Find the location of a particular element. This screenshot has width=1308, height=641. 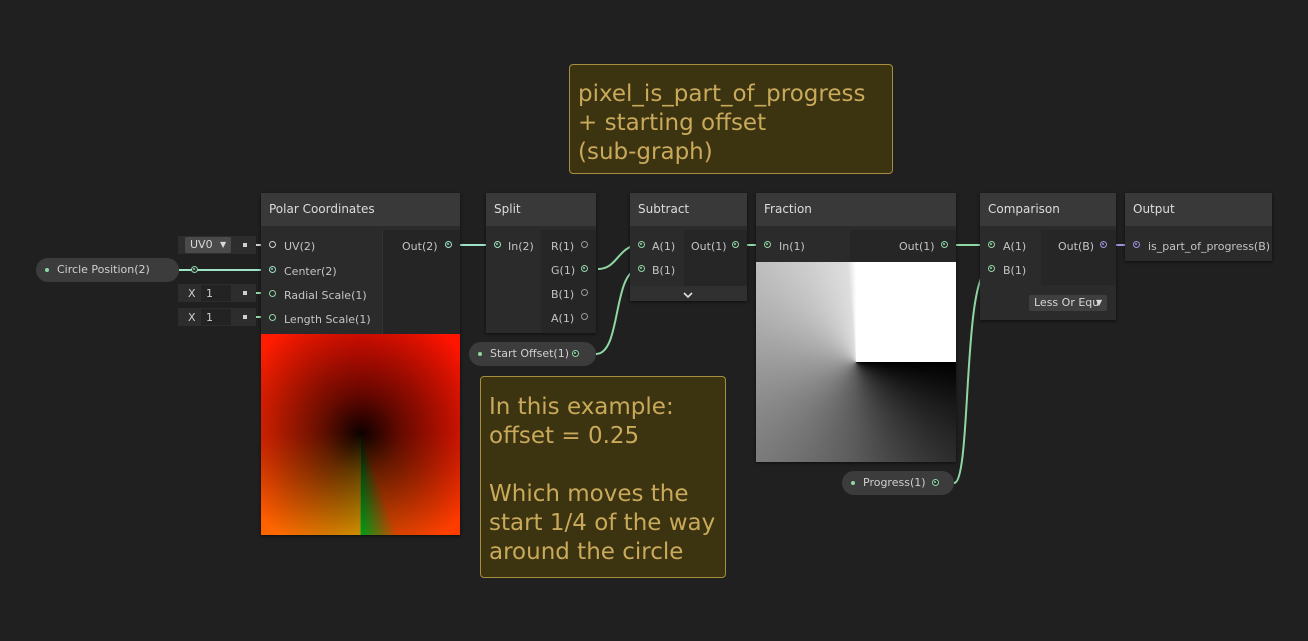

radial-scale-axis-label: X is located at coordinates (192, 293).